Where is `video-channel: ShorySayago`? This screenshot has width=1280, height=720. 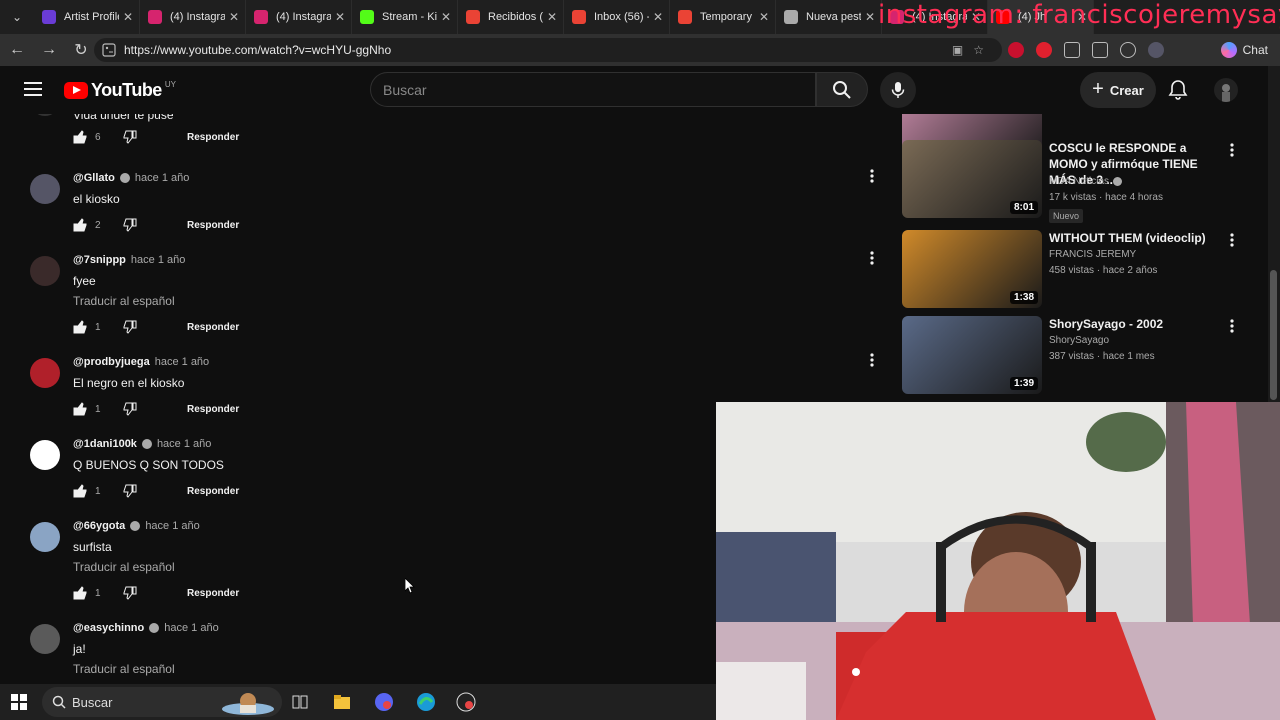 video-channel: ShorySayago is located at coordinates (1079, 340).